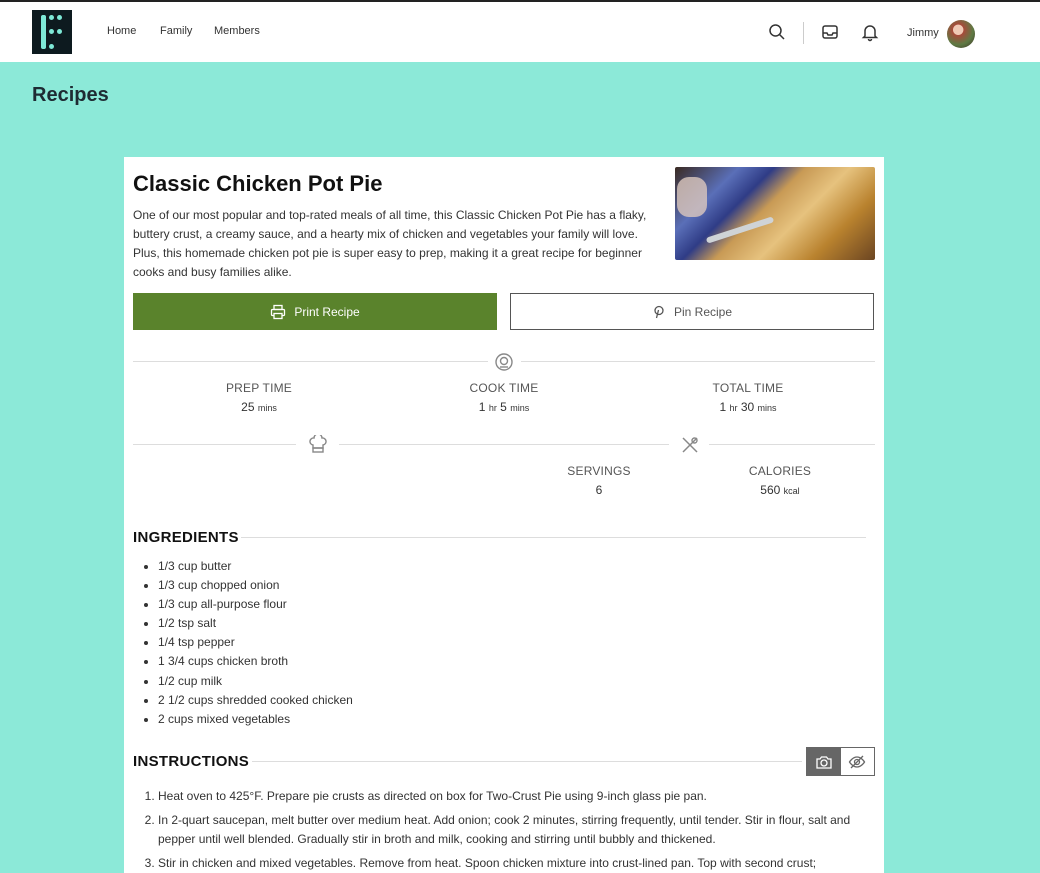  What do you see at coordinates (237, 31) in the screenshot?
I see `nav-link-members: Members` at bounding box center [237, 31].